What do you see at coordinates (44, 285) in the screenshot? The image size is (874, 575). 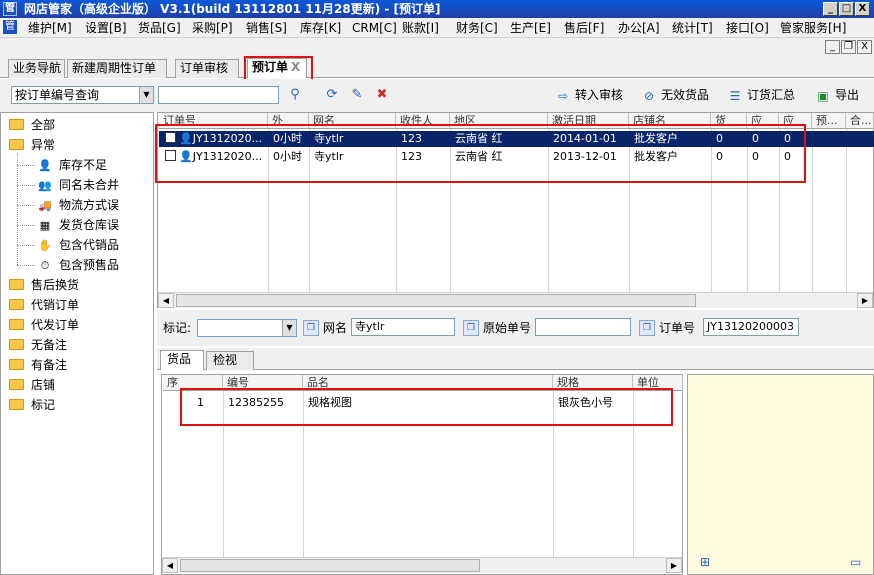 I see `tree-item-aftersale-exchange: 售后换货` at bounding box center [44, 285].